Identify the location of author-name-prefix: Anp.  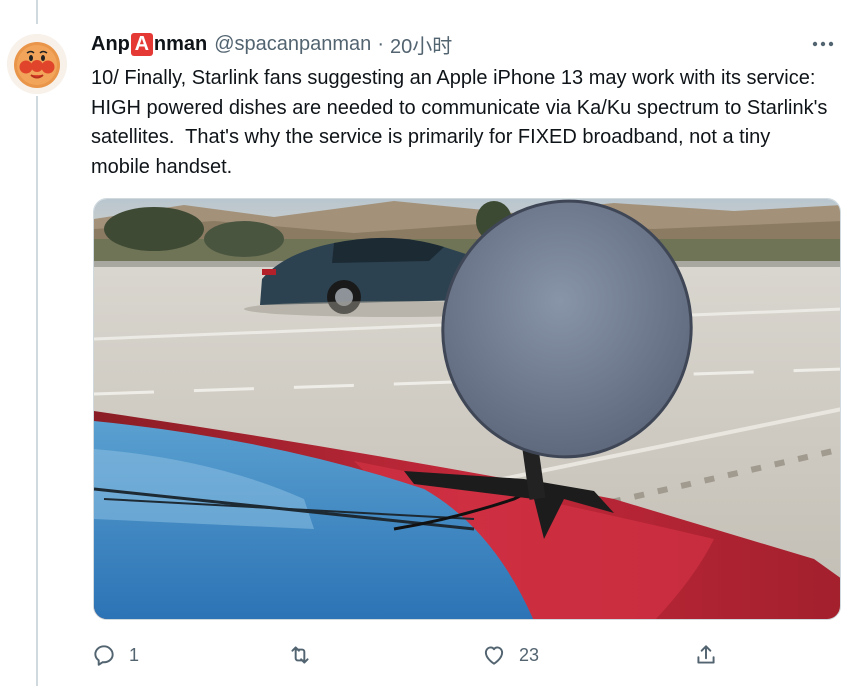
(110, 43).